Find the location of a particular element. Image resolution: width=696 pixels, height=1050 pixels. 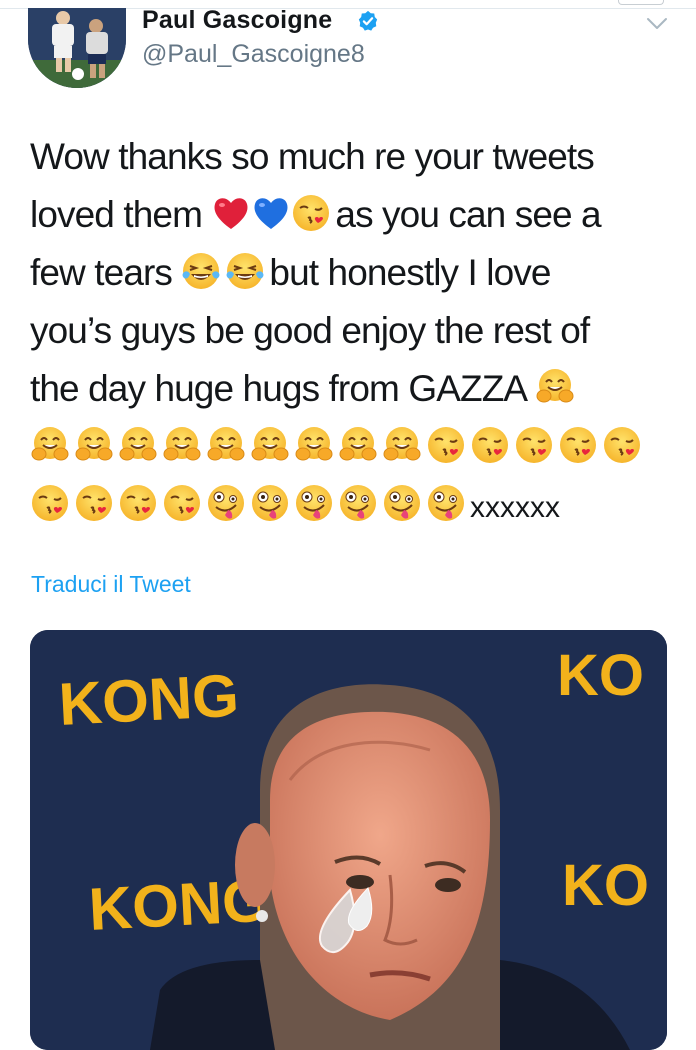

tweet-line: you’s guys be good enjoy the rest of is located at coordinates (350, 331).